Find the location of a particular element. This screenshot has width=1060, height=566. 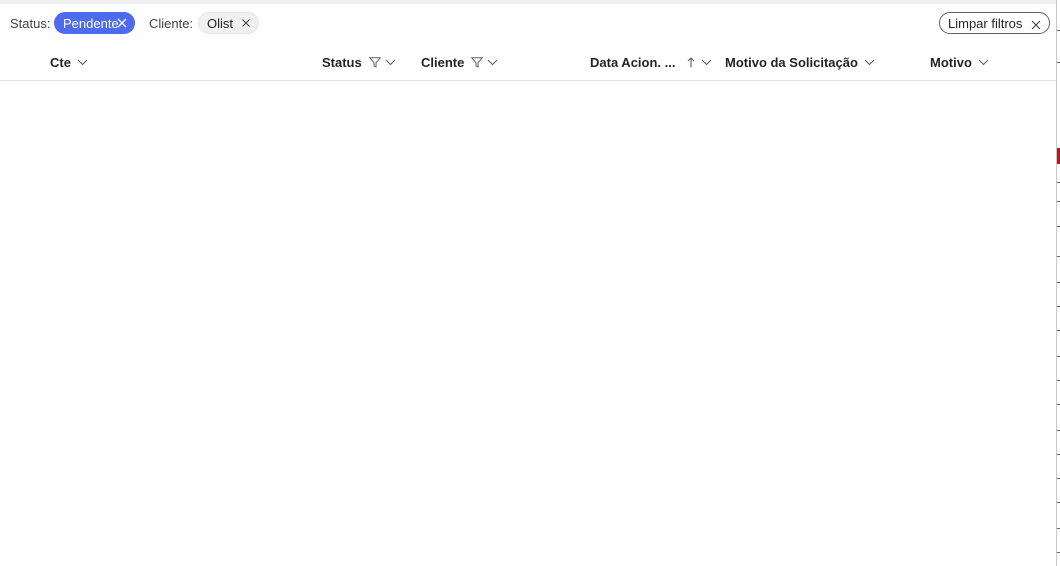

column-label: Motivo is located at coordinates (951, 62).